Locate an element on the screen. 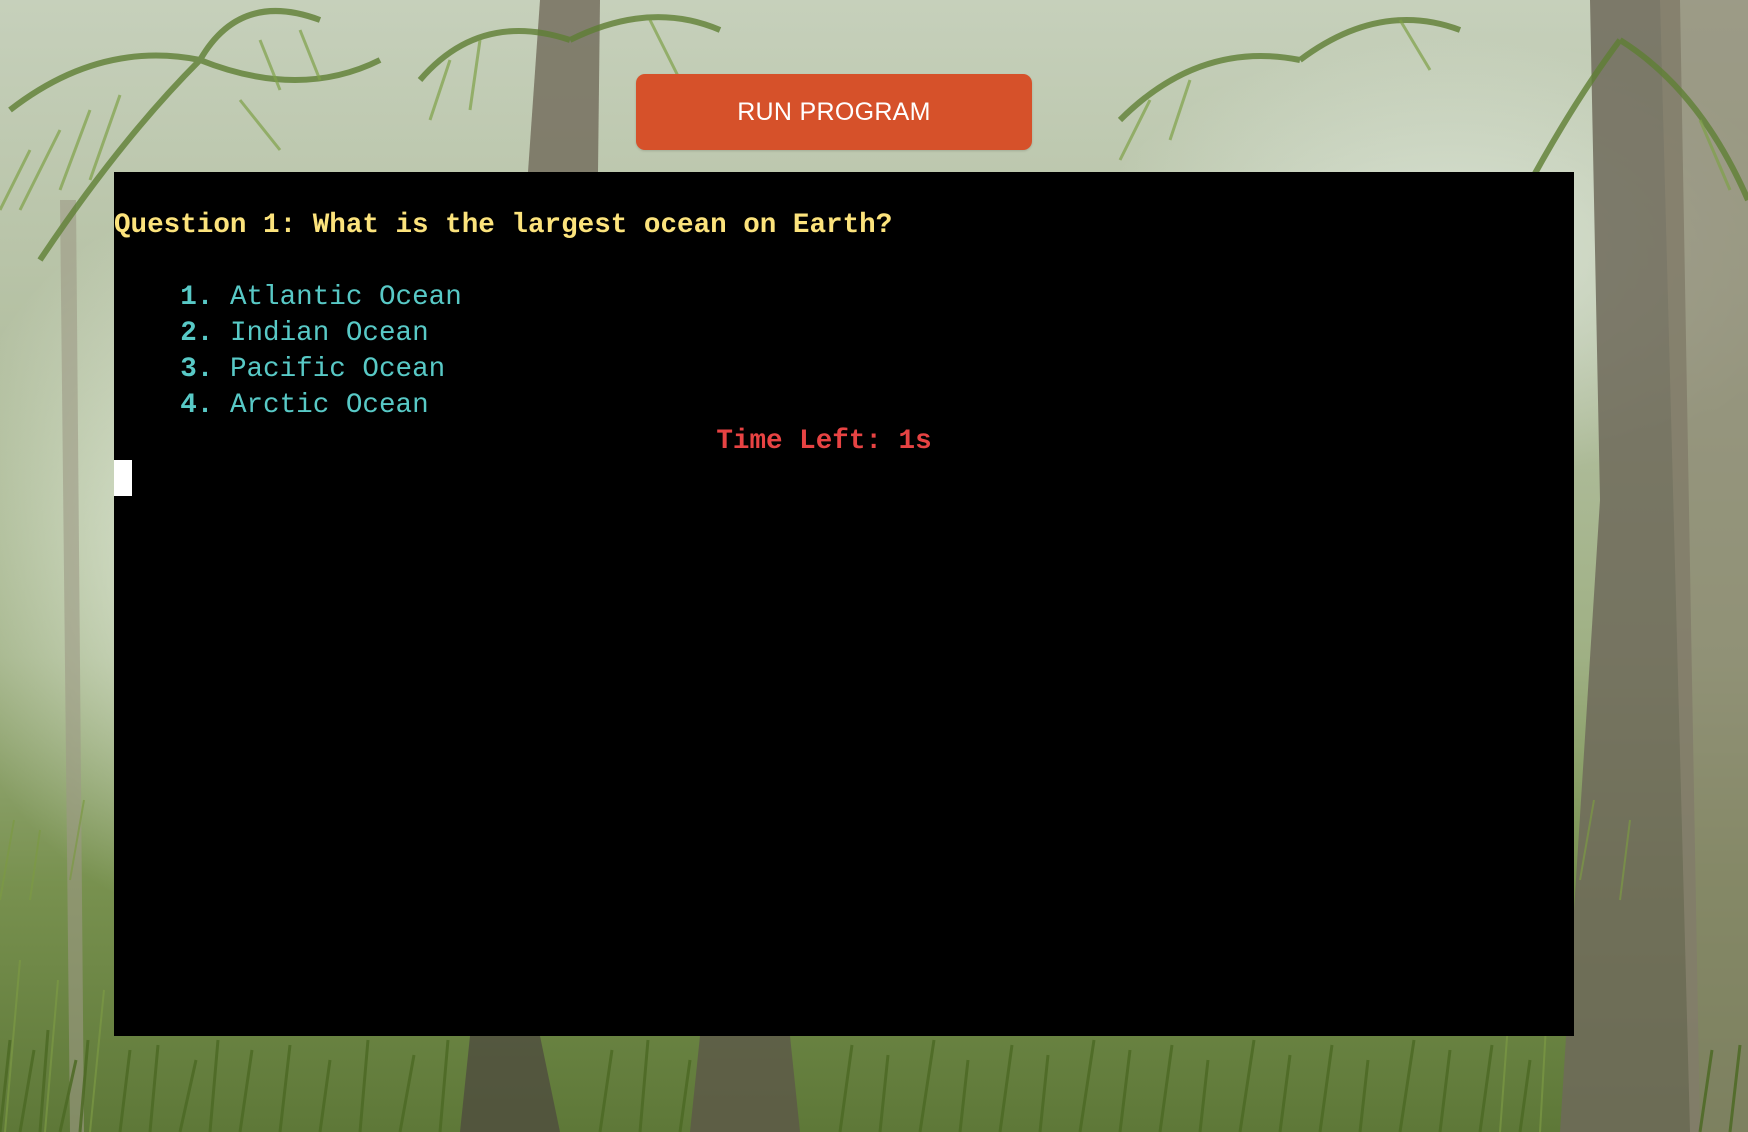  option-text: Arctic Ocean is located at coordinates (329, 405).